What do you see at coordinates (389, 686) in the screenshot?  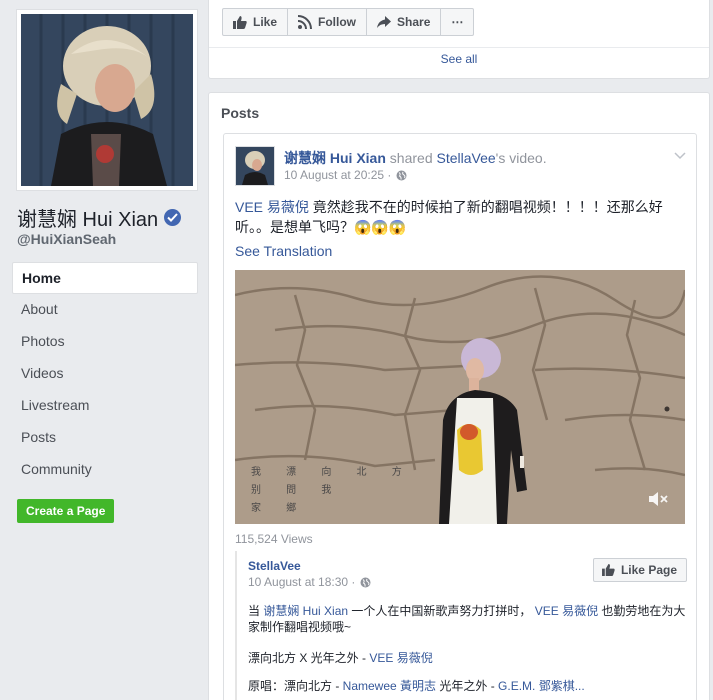 I see `mention-link: Namewee 黃明志` at bounding box center [389, 686].